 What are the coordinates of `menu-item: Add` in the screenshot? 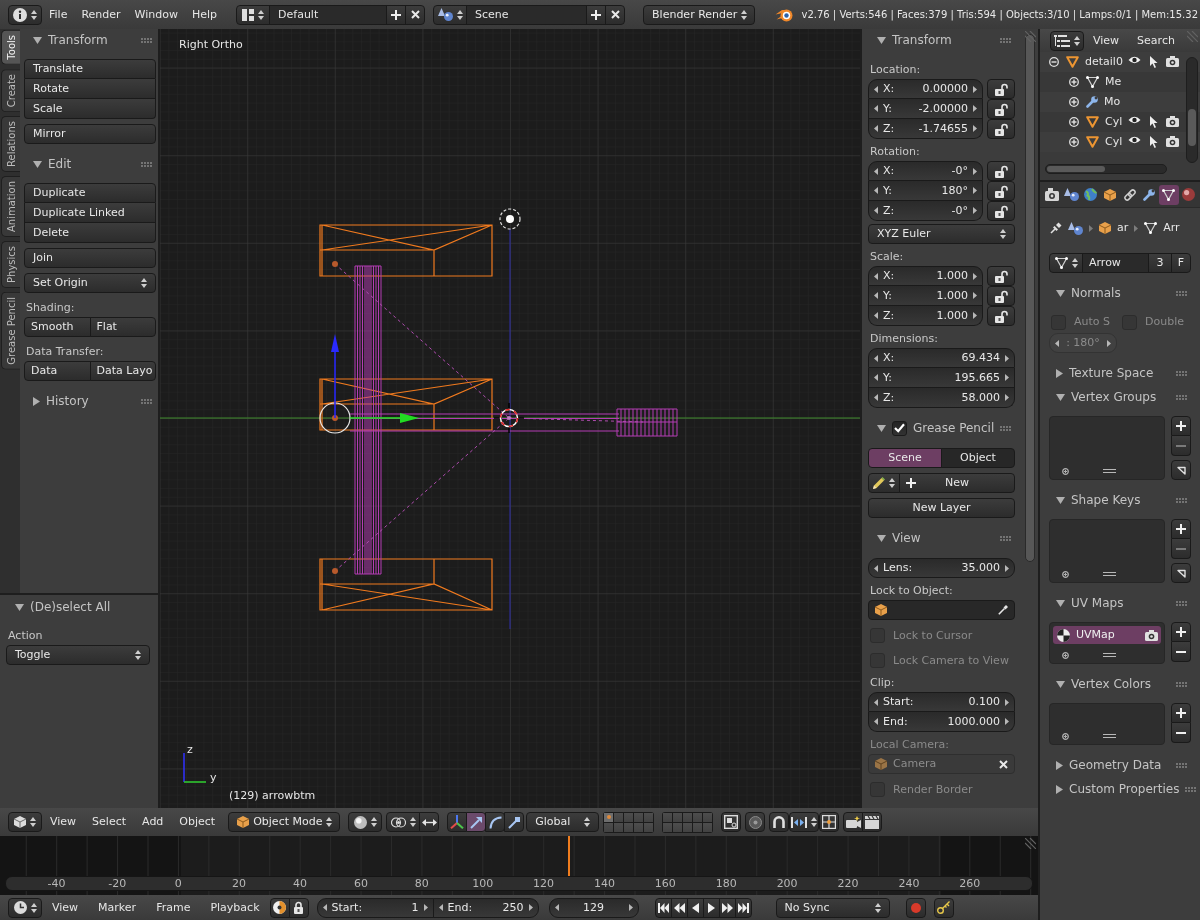 It's located at (153, 822).